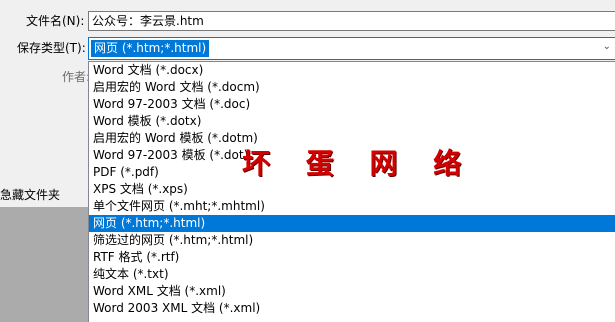 The image size is (615, 322). I want to click on chevron-down-icon: ⌄, so click(607, 46).